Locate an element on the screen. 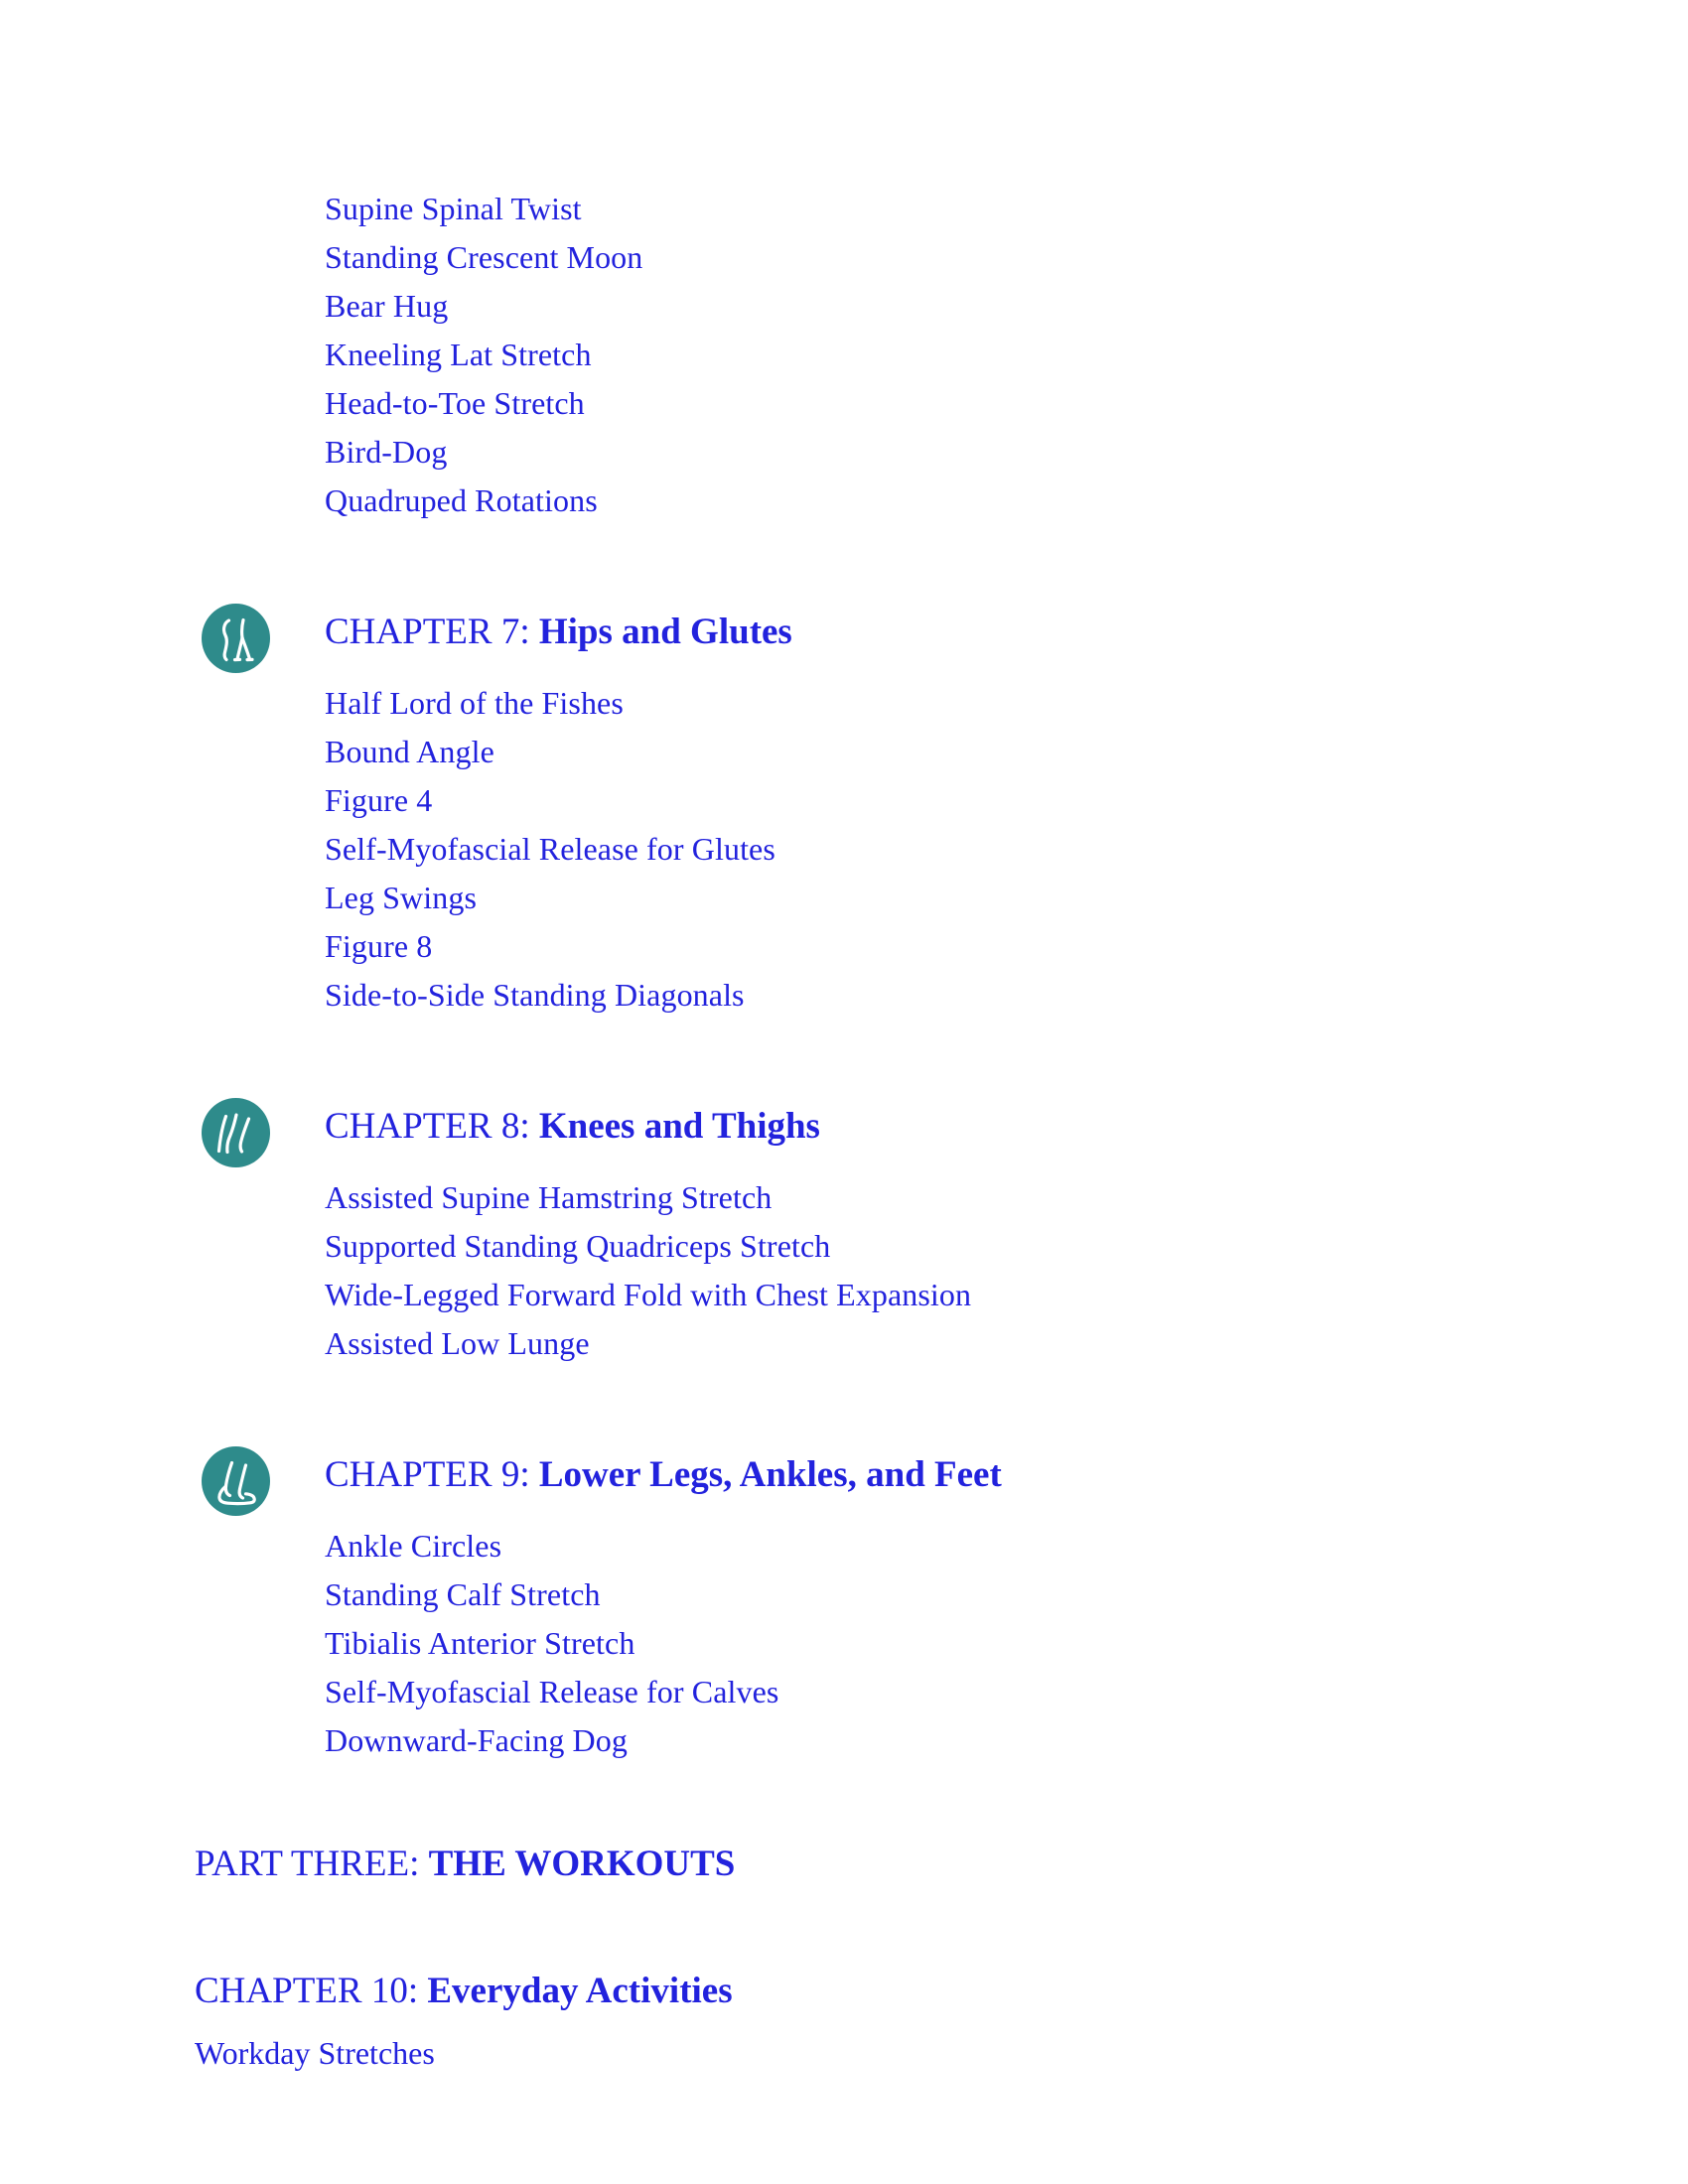 Image resolution: width=1688 pixels, height=2184 pixels. list-item: Standing Crescent Moon is located at coordinates (1006, 257).